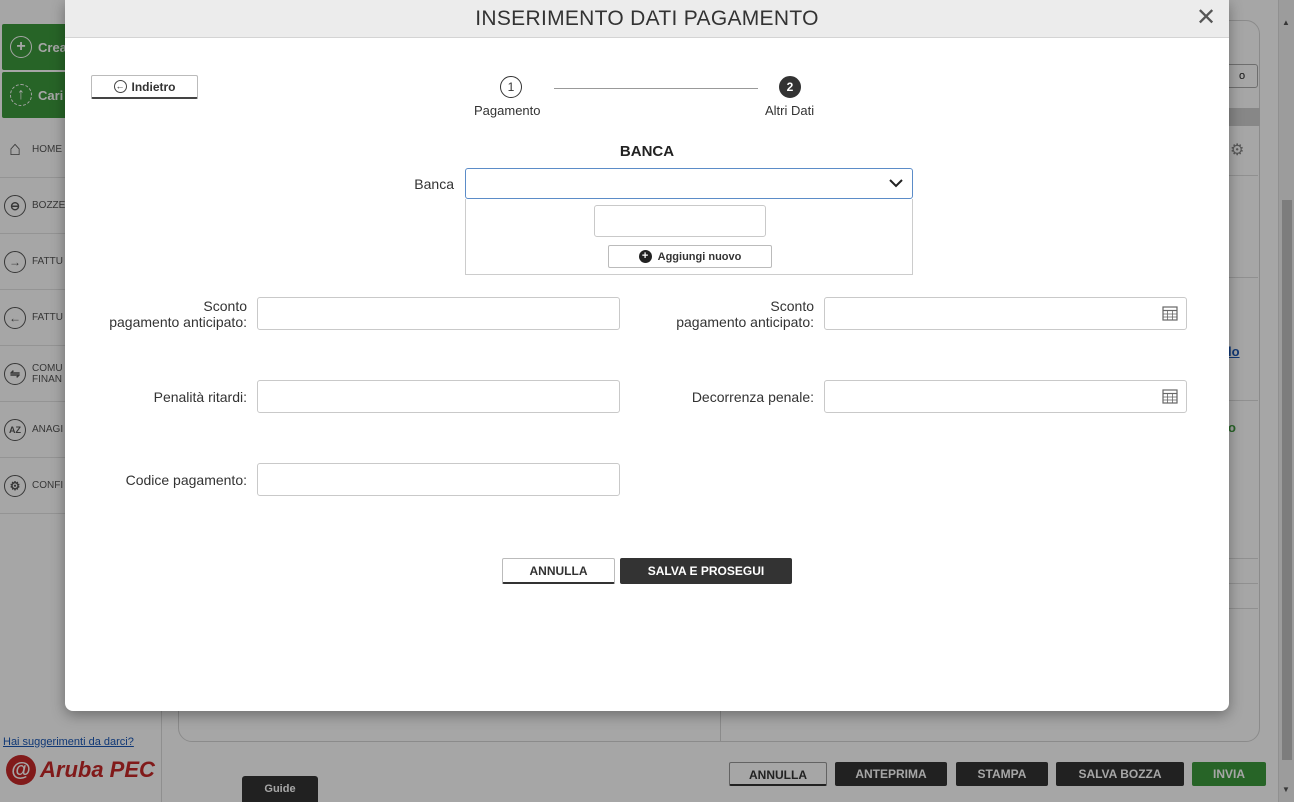  What do you see at coordinates (790, 87) in the screenshot?
I see `step-2-indicator: 2` at bounding box center [790, 87].